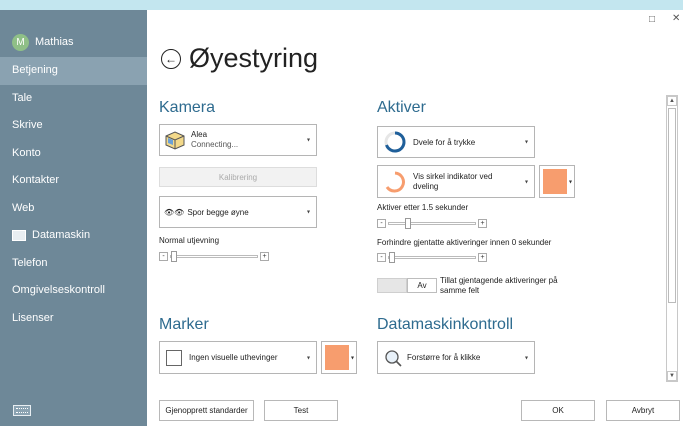 The width and height of the screenshot is (683, 426). I want to click on section-title-aktiver: Aktiver, so click(401, 107).